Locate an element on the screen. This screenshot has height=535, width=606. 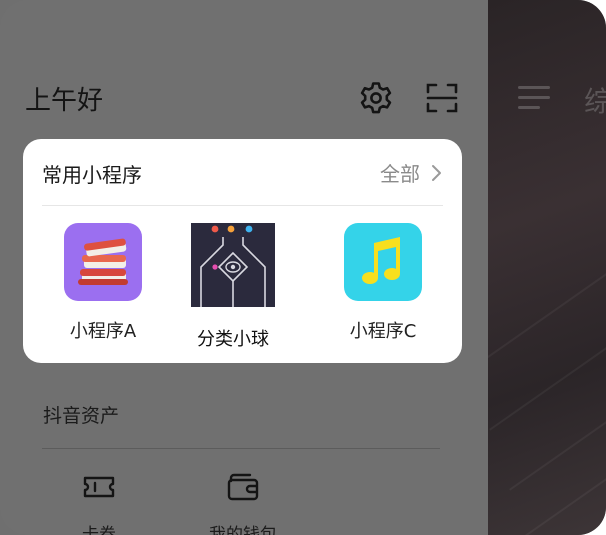
app-label: 分类小球 is located at coordinates (233, 339).